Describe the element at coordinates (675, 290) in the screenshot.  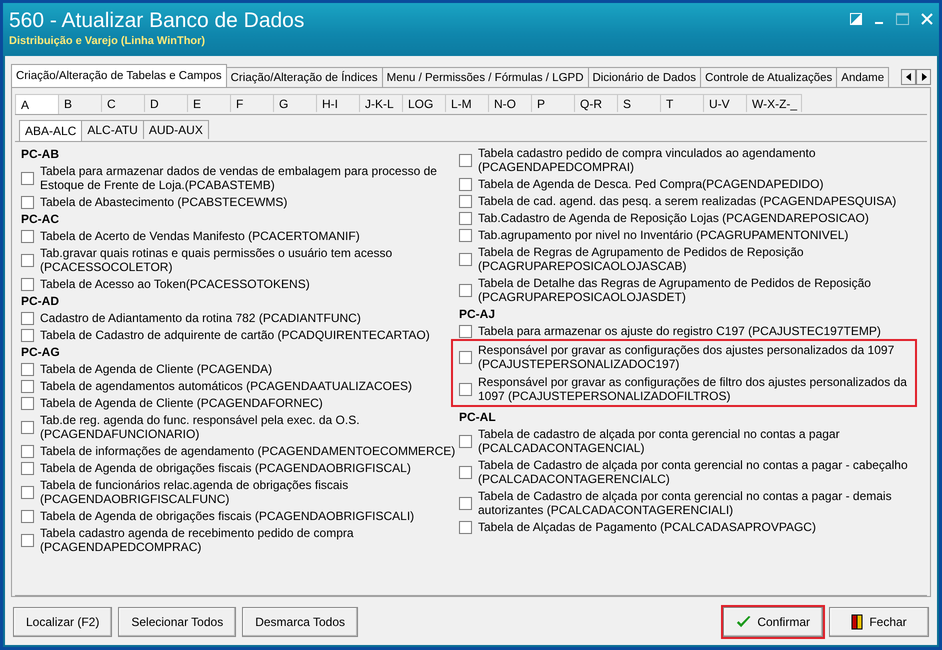
I see `table-option-label: Tabela de Detalhe das Regras de Agrupamento de Pedidos de Reposição (PCAGRUPAREPOSICAOLOJASDET)` at that location.